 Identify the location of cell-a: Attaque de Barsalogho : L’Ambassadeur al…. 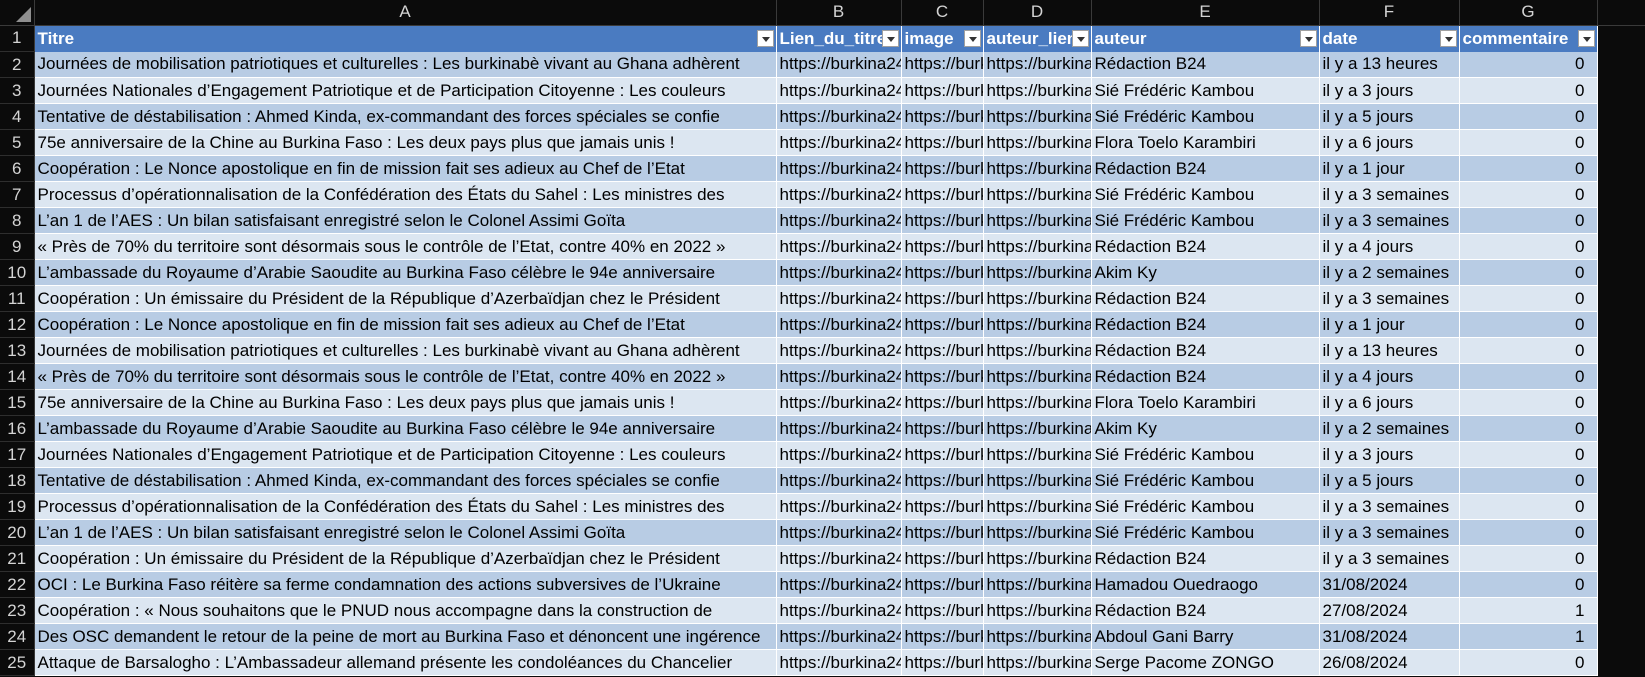
(405, 662).